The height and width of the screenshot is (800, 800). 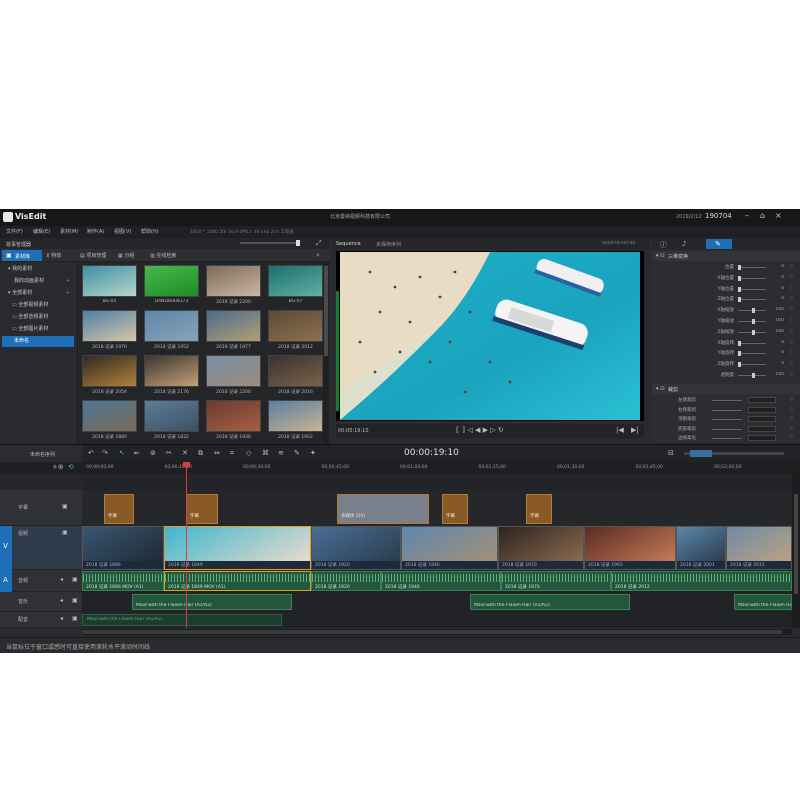 I want to click on tree-item-unnamed: 未命名, so click(x=38, y=341).